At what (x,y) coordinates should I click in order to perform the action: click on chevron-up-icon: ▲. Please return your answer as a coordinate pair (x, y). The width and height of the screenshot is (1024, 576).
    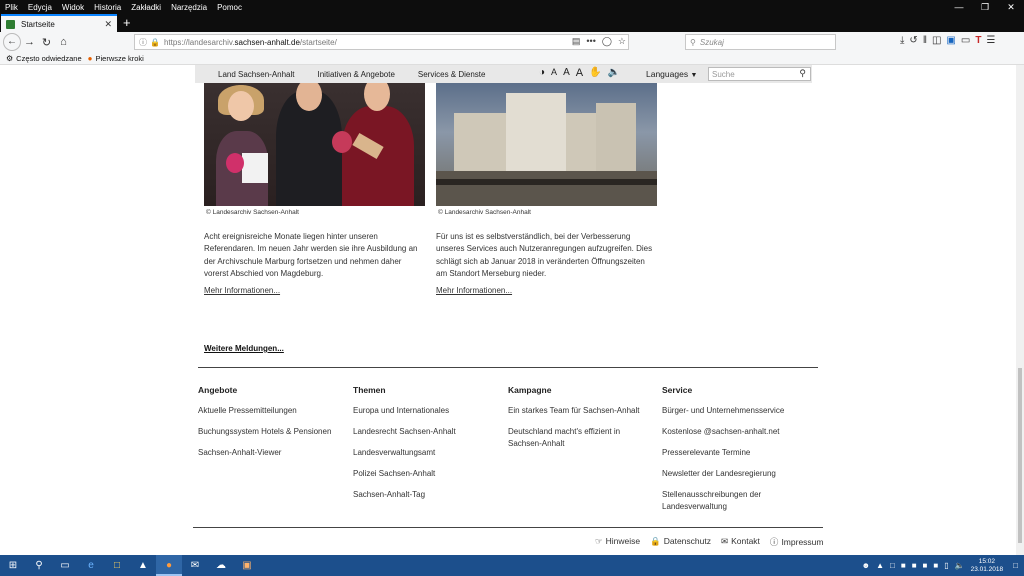
    Looking at the image, I should click on (880, 565).